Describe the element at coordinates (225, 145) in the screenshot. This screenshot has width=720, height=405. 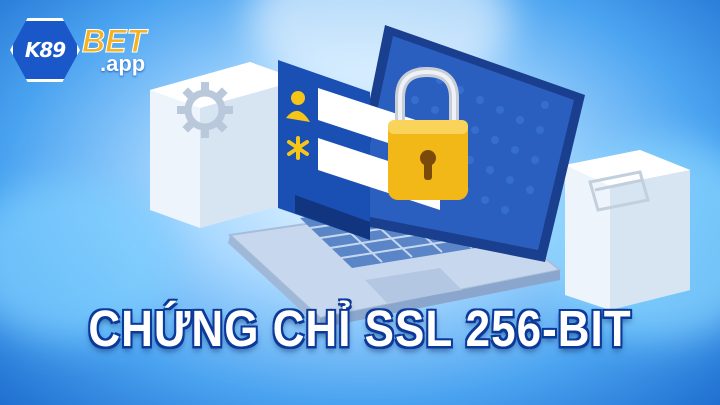
I see `server-box-left` at that location.